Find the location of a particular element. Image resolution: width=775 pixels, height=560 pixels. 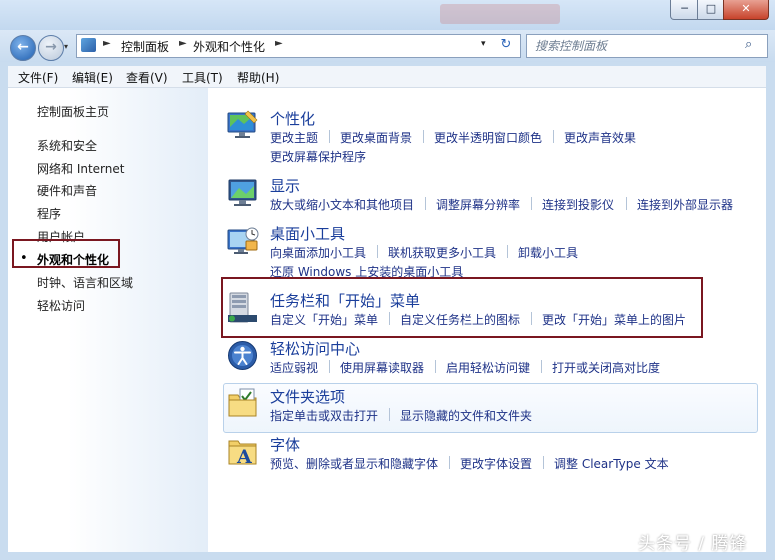

link-accessibility-keys: 启用轻松访问键 is located at coordinates (488, 367).